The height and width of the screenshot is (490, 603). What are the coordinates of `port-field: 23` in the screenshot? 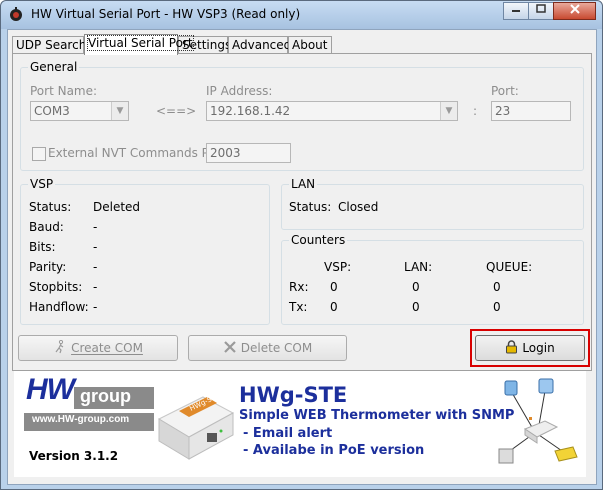 It's located at (531, 111).